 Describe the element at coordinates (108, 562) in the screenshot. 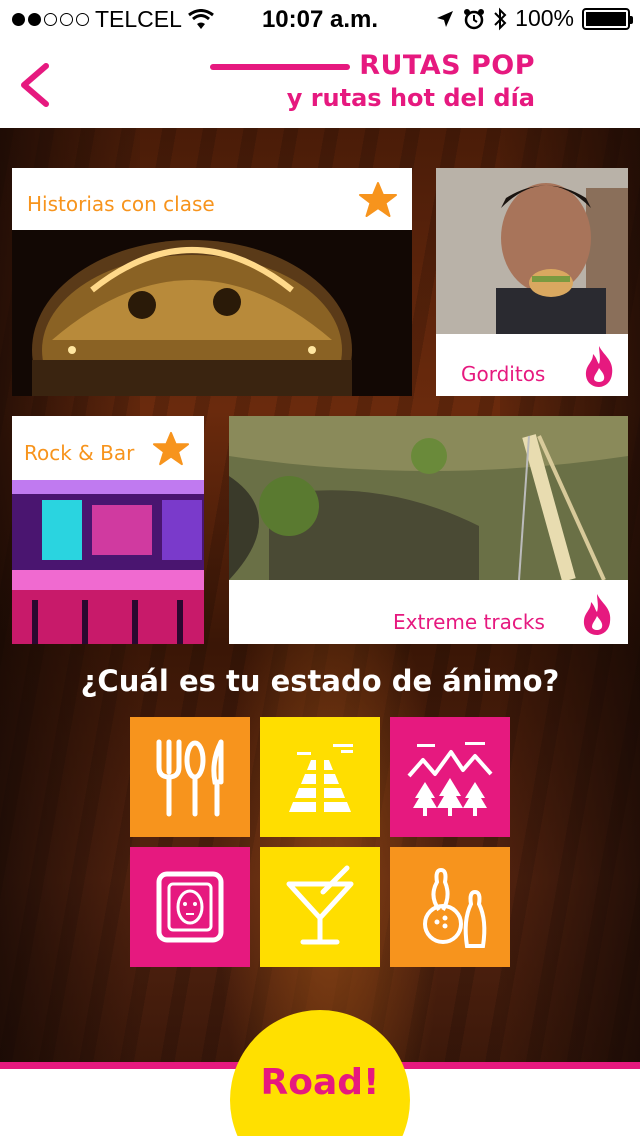

I see `card-photo-bar` at that location.